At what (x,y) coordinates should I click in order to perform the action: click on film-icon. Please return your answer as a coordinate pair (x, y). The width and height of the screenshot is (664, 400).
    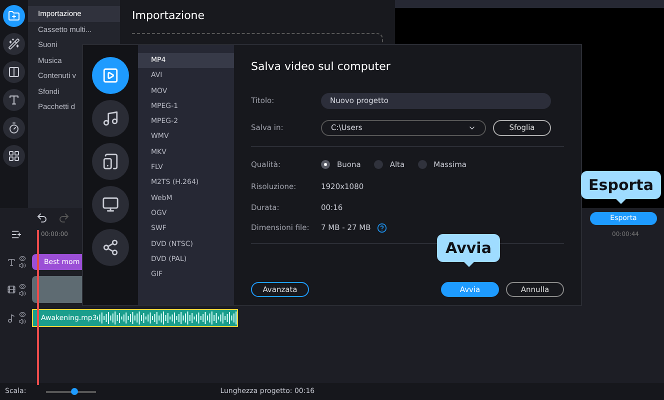
    Looking at the image, I should click on (11, 289).